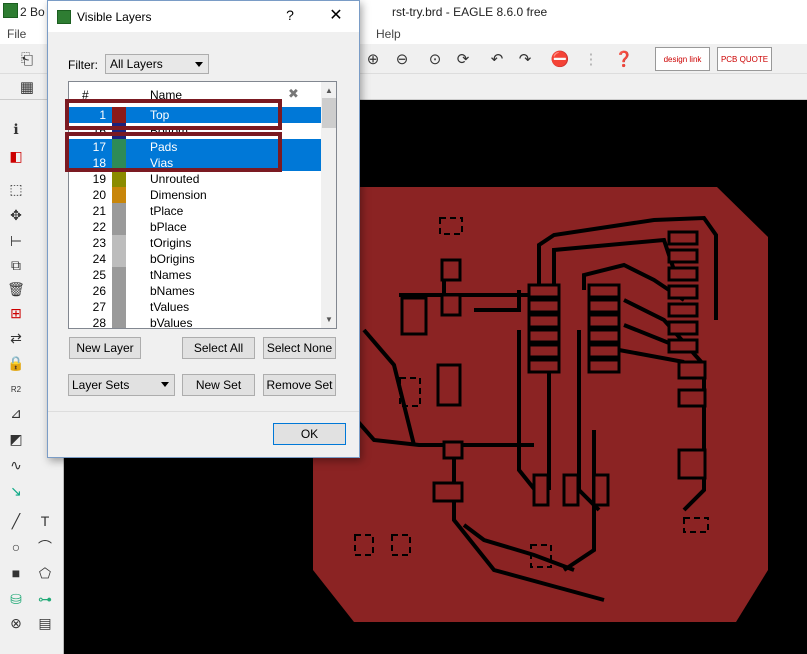 This screenshot has width=807, height=654. I want to click on info-icon: ℹ, so click(16, 129).